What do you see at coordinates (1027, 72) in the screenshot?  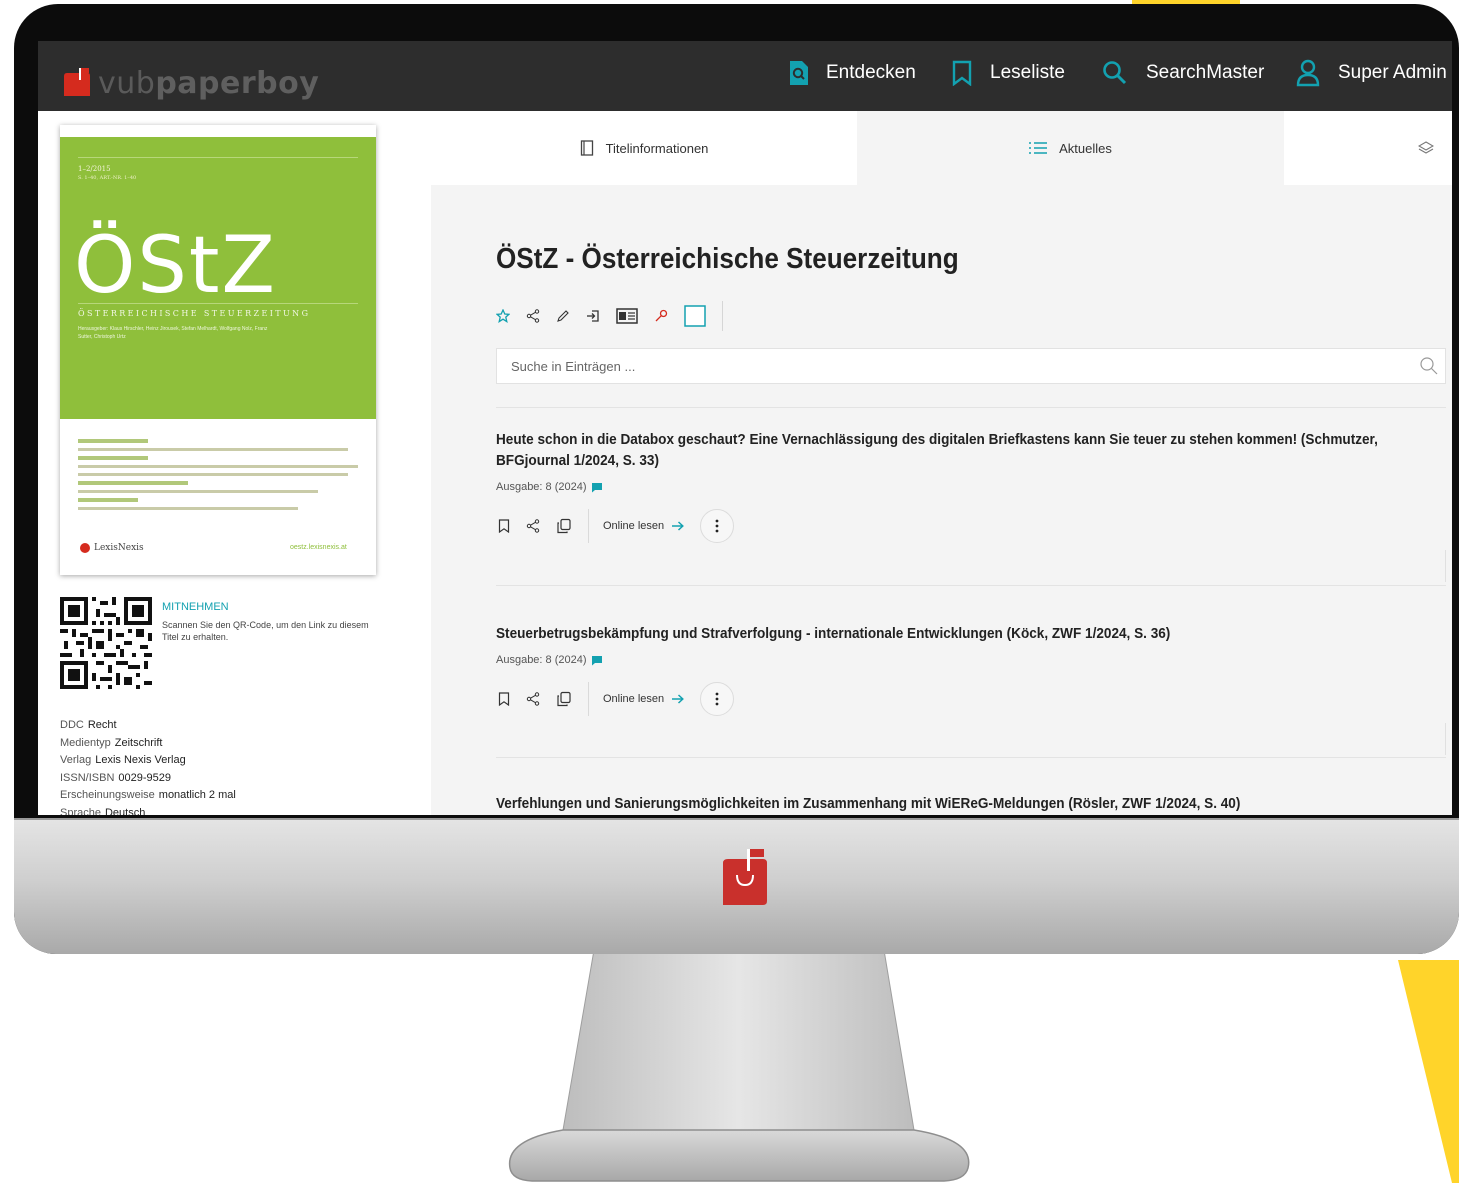 I see `nav-reading-list-label: Leseliste` at bounding box center [1027, 72].